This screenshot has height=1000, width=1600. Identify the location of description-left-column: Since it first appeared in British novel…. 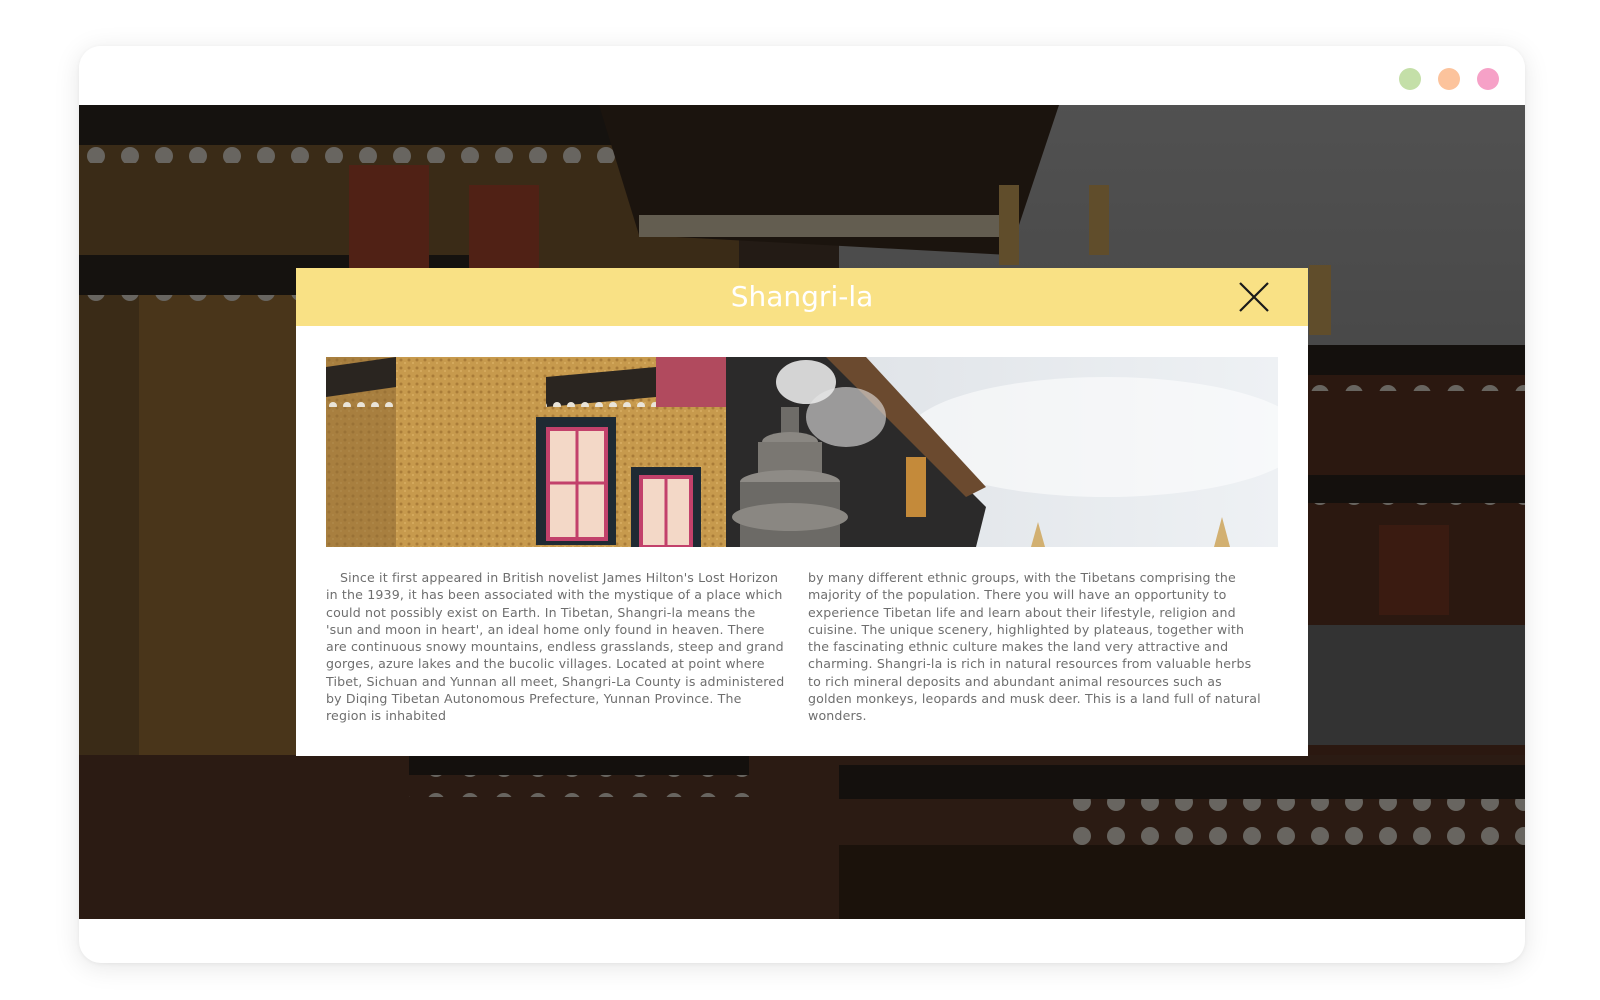
(555, 647).